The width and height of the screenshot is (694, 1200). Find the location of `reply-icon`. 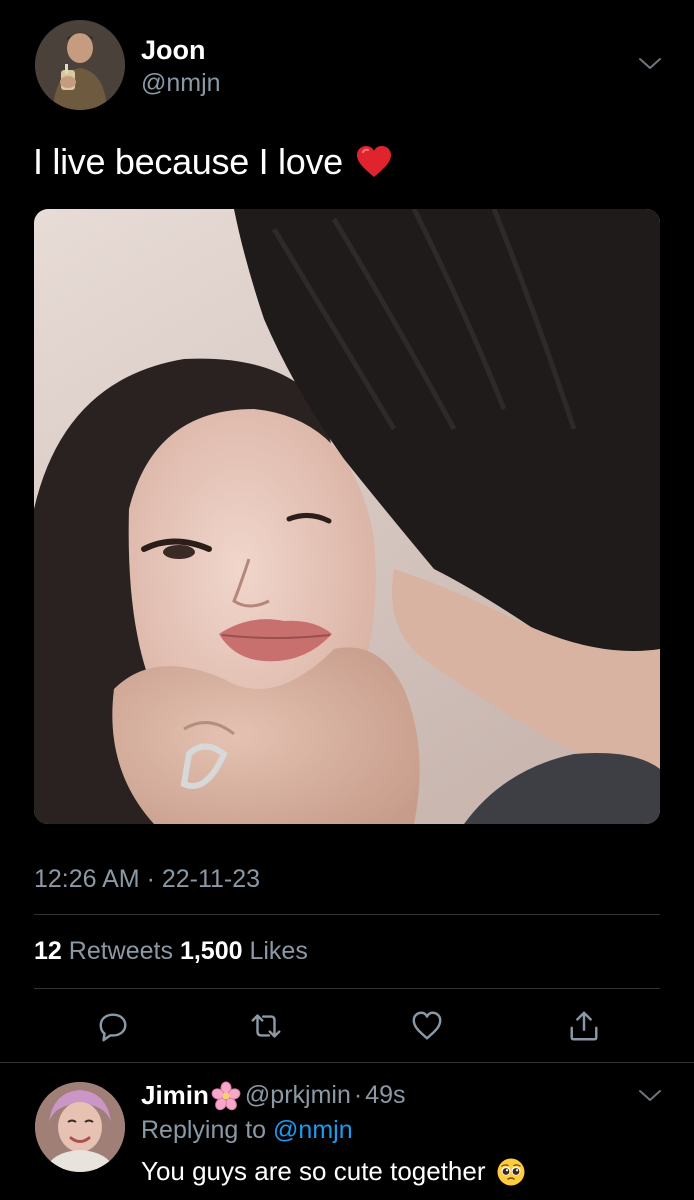

reply-icon is located at coordinates (113, 1027).